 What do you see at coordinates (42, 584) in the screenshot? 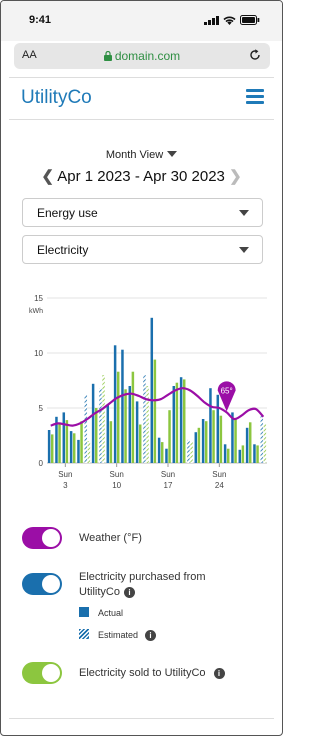
I see `purchased-toggle` at bounding box center [42, 584].